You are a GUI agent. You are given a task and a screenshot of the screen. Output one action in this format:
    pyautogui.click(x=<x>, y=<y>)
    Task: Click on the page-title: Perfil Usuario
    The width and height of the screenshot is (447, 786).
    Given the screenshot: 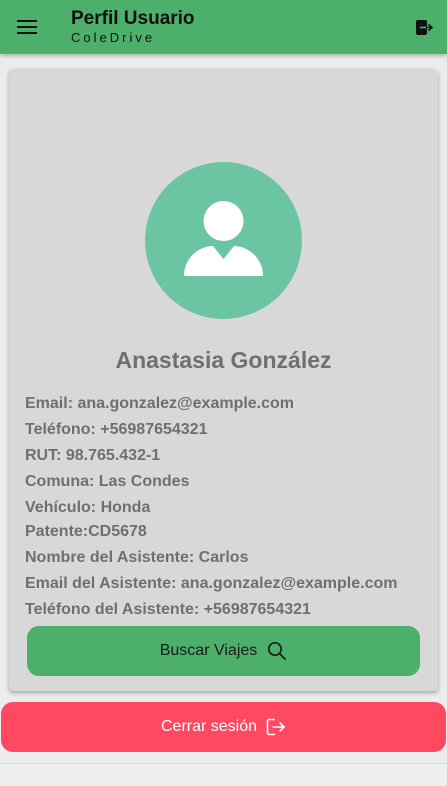 What is the action you would take?
    pyautogui.click(x=133, y=18)
    